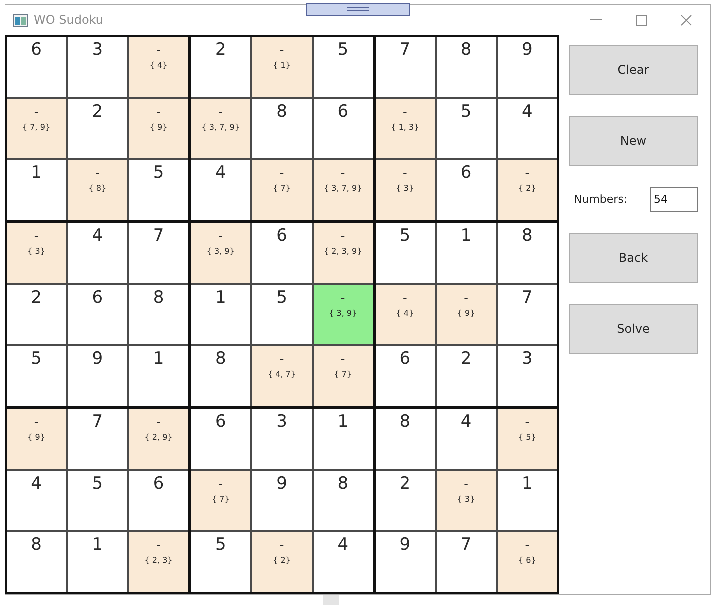  I want to click on sudoku-cell: - { 2, 3}, so click(158, 562).